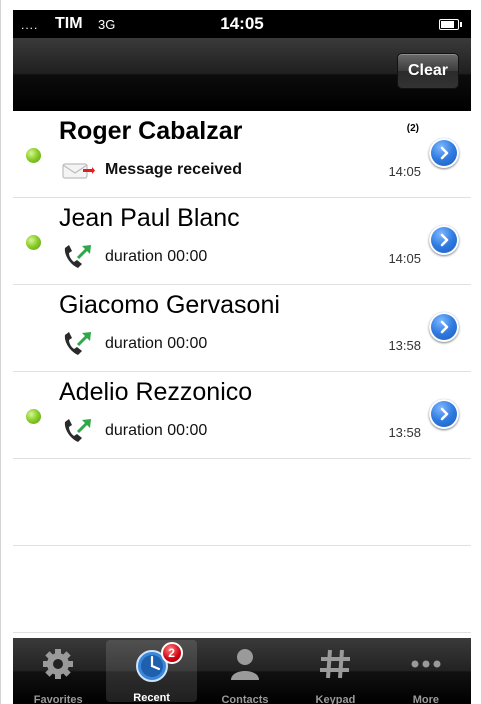 The width and height of the screenshot is (482, 704). I want to click on tab-label: Contacts, so click(245, 699).